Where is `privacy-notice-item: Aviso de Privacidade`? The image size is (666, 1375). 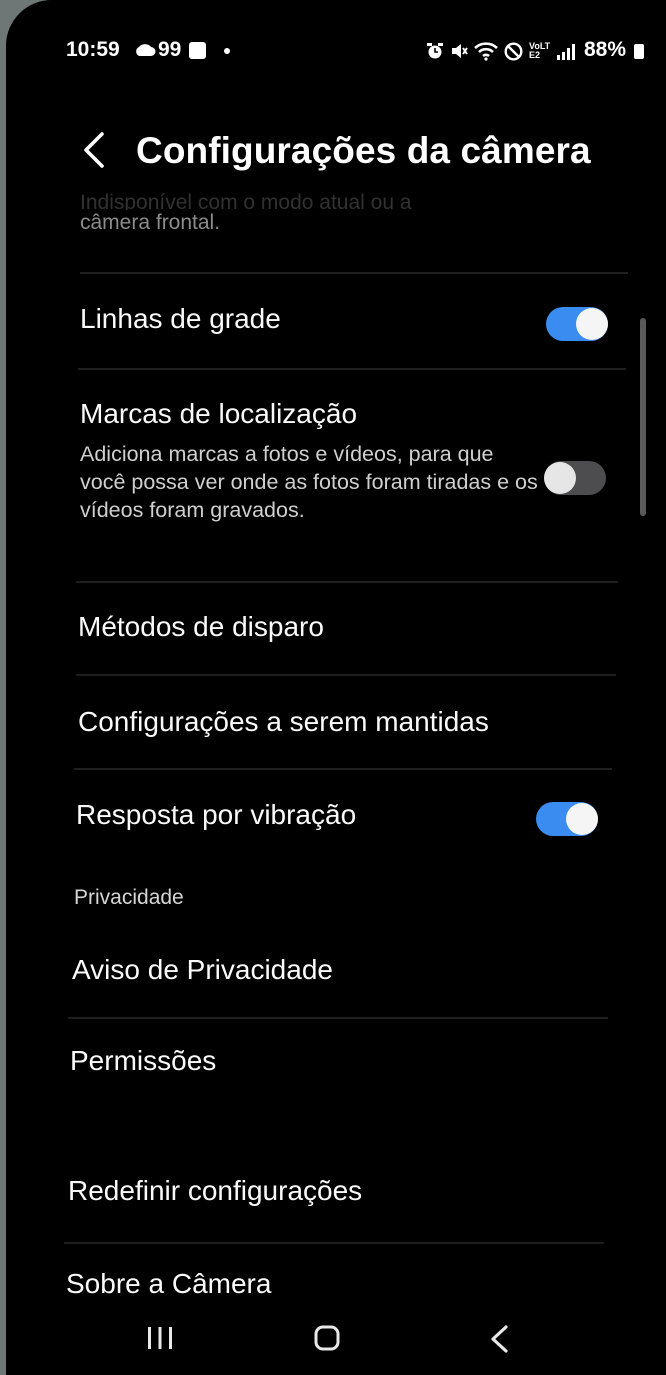
privacy-notice-item: Aviso de Privacidade is located at coordinates (202, 970).